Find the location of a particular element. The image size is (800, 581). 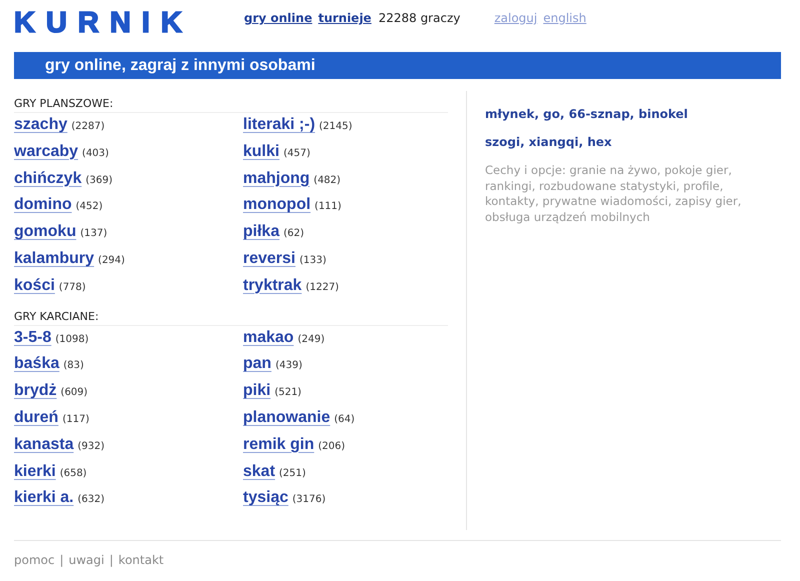

game-link: warcaby is located at coordinates (46, 151).